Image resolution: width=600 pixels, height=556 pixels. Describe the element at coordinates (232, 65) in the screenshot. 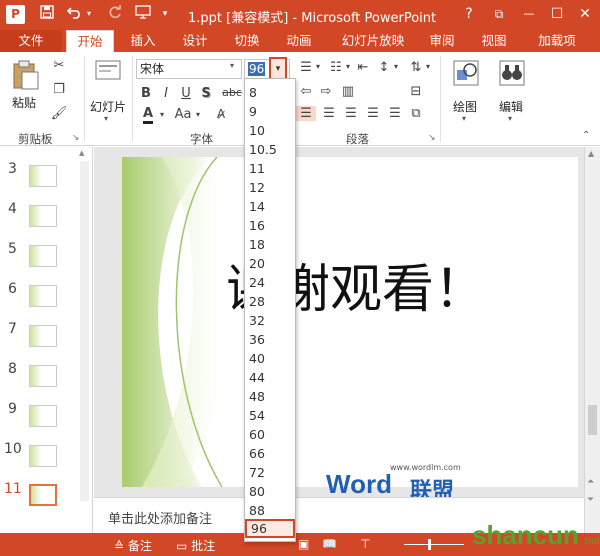

I see `font-name-dropdown-icon: ▾` at that location.